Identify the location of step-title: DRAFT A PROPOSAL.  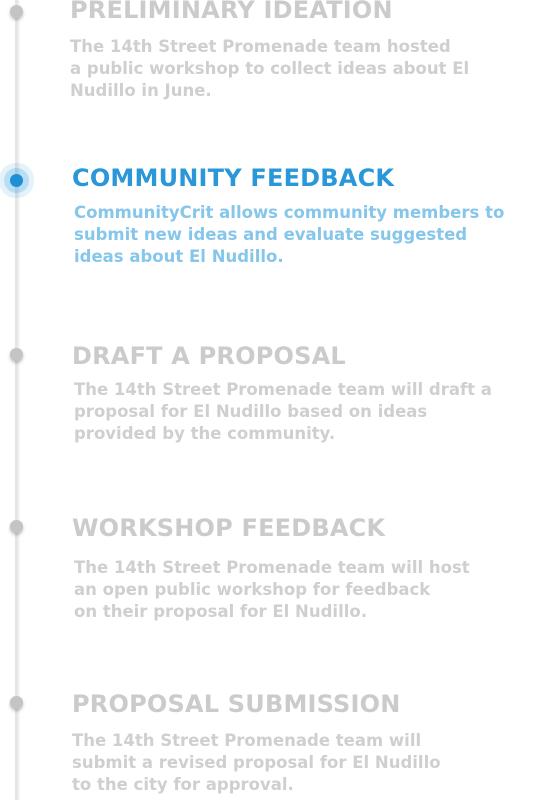
(209, 356).